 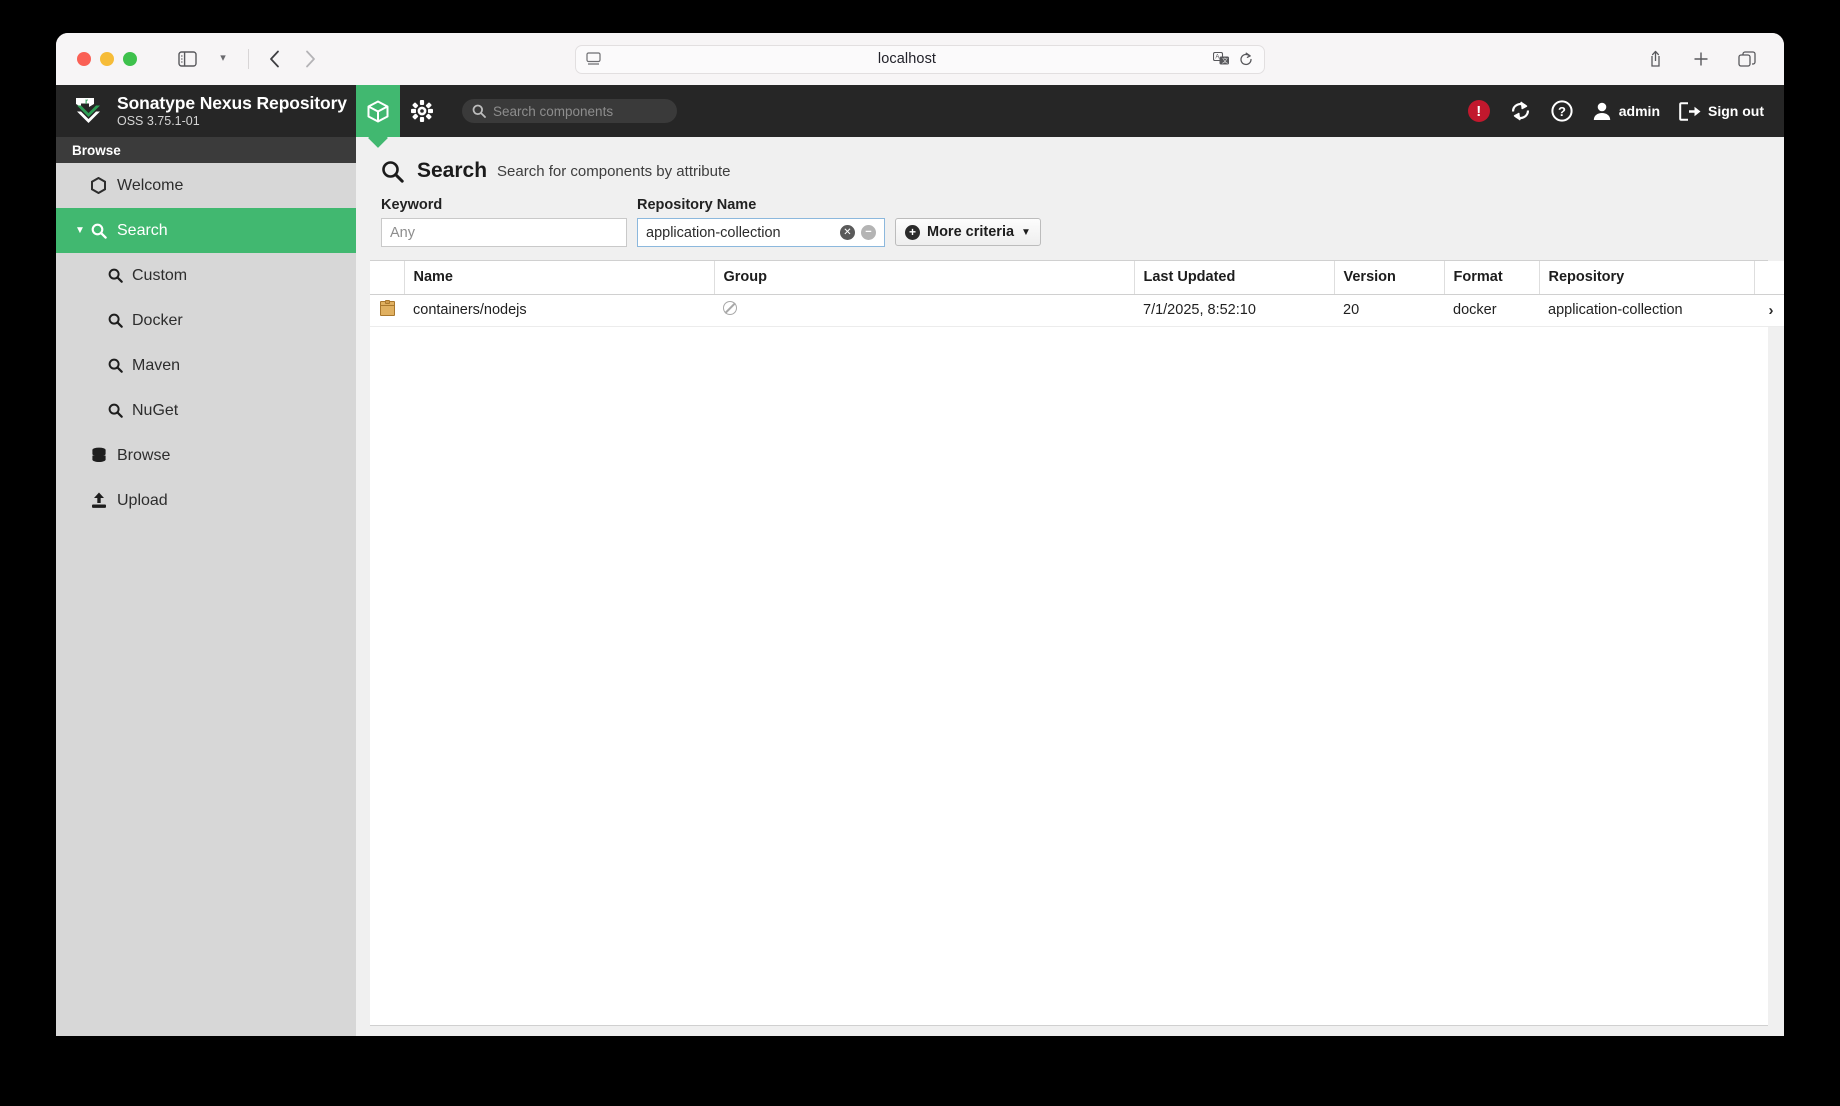 I want to click on sidebar-item-docker: Docker, so click(x=206, y=320).